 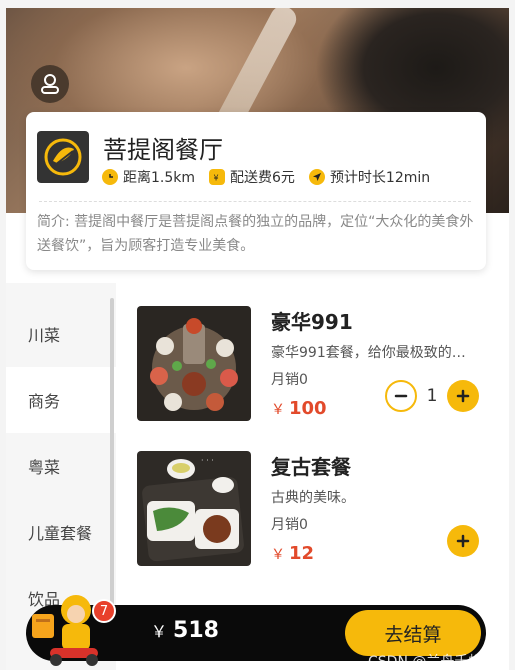 I want to click on user-avatar, so click(x=50, y=84).